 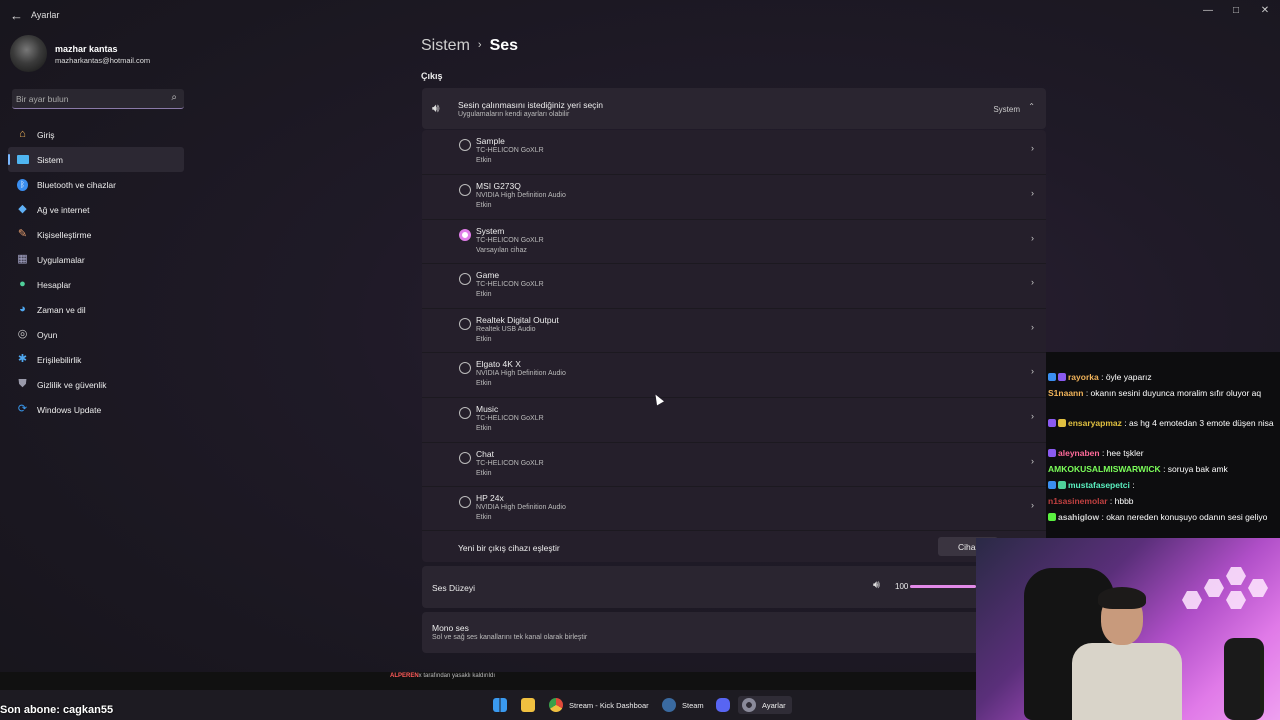 What do you see at coordinates (453, 588) in the screenshot?
I see `volume-label: Ses Düzeyi` at bounding box center [453, 588].